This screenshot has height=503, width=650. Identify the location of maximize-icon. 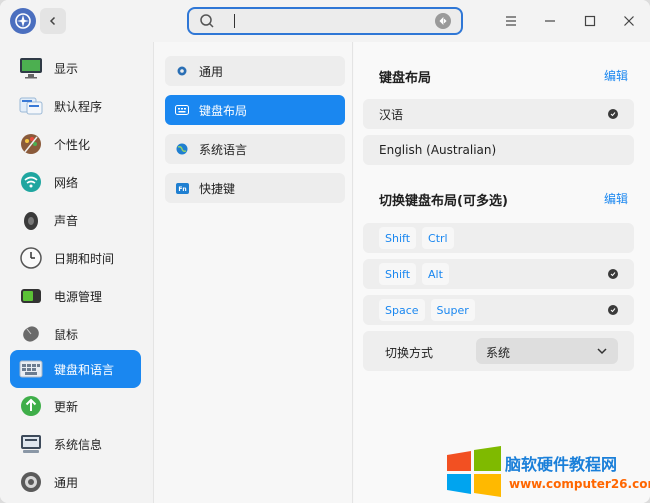
(590, 21).